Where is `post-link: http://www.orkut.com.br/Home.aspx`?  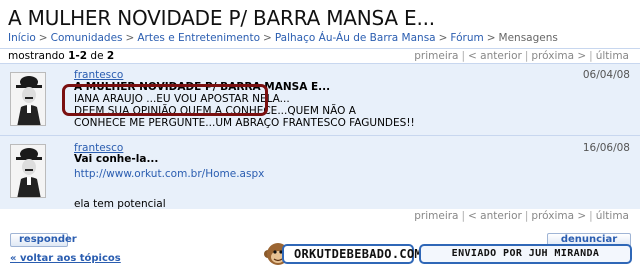 post-link: http://www.orkut.com.br/Home.aspx is located at coordinates (169, 174).